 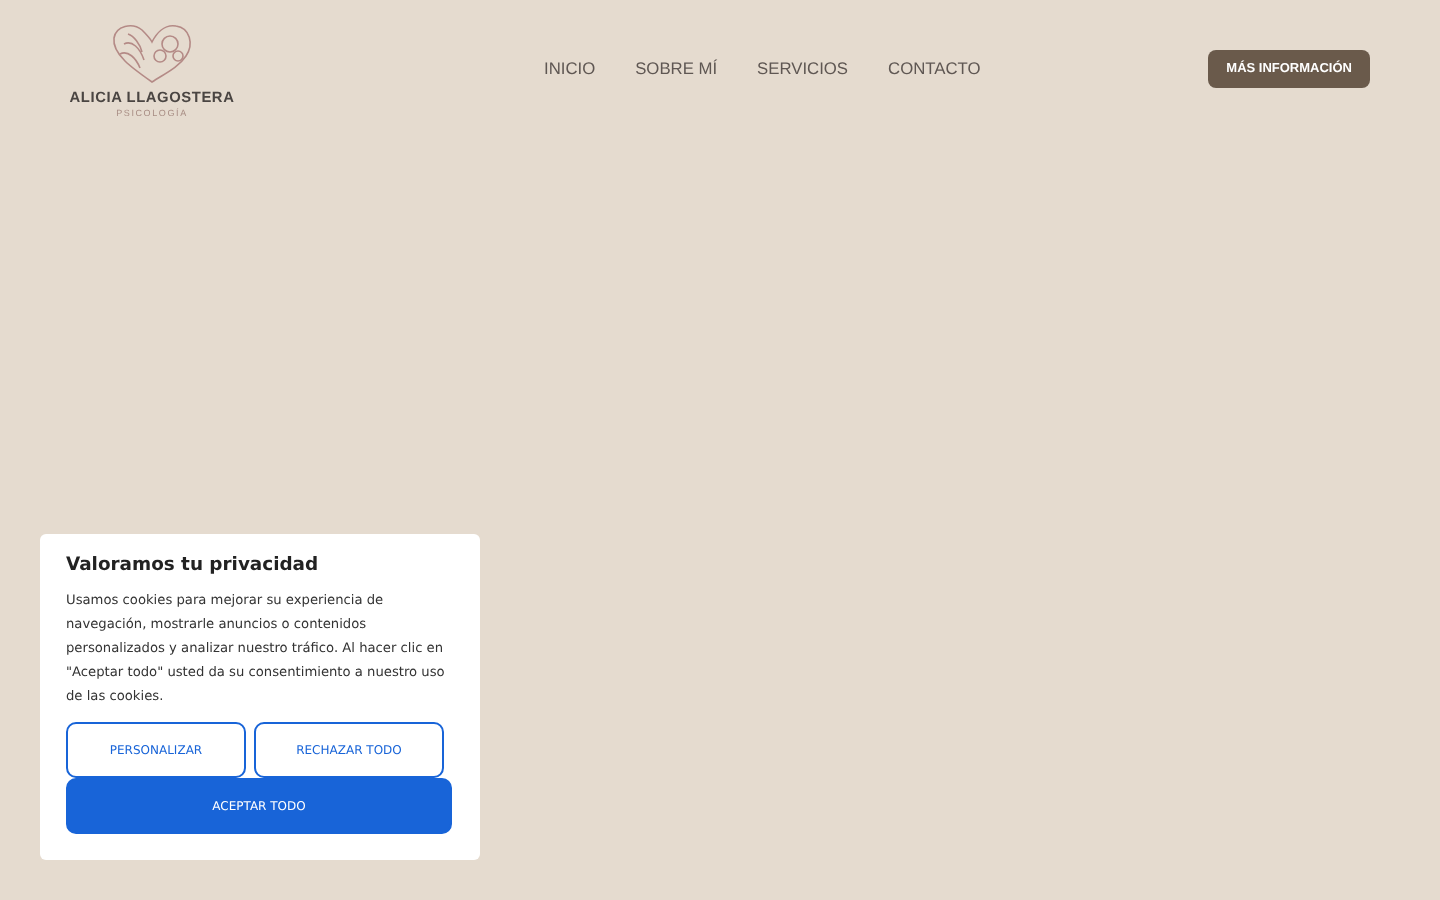 What do you see at coordinates (152, 51) in the screenshot?
I see `heart-logo-icon` at bounding box center [152, 51].